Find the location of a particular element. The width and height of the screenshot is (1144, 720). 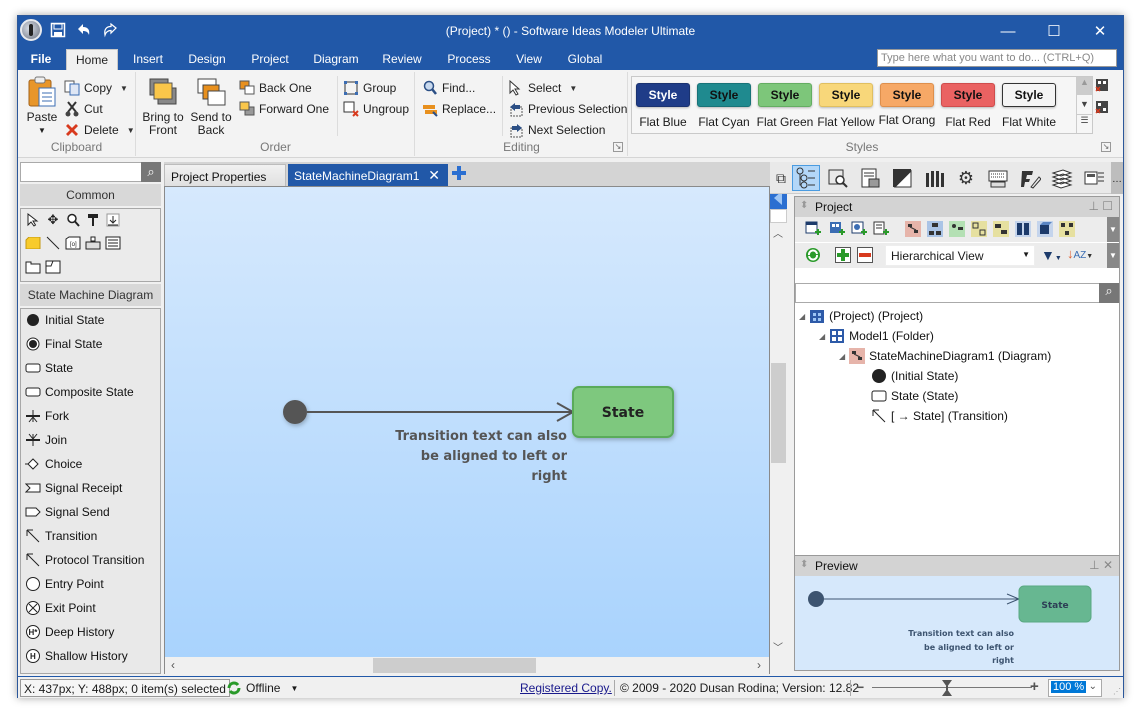

zoom-level-select: 100 % ⌄ is located at coordinates (1075, 688).